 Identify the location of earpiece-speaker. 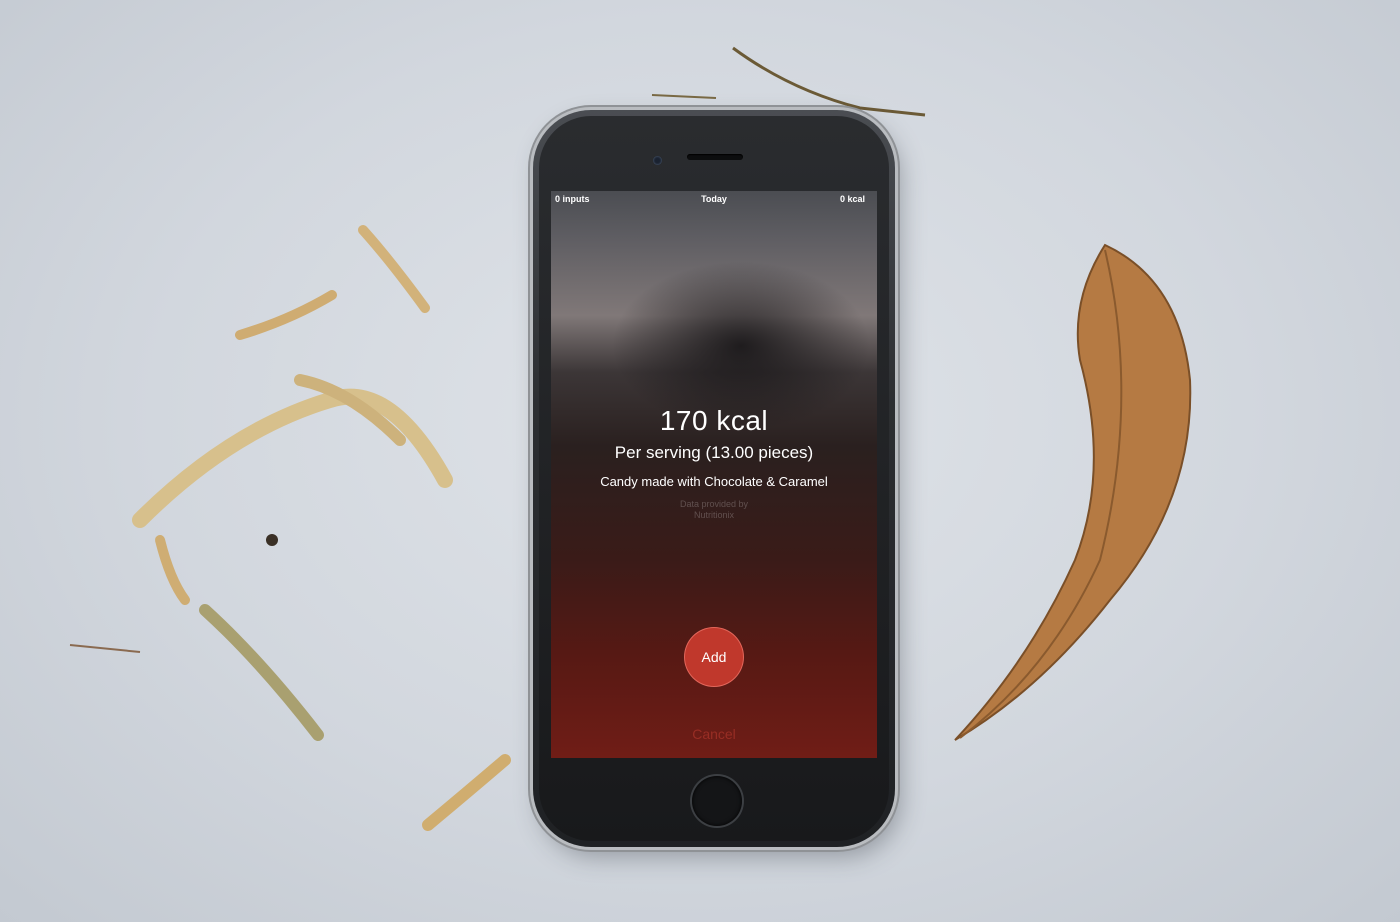
(715, 157).